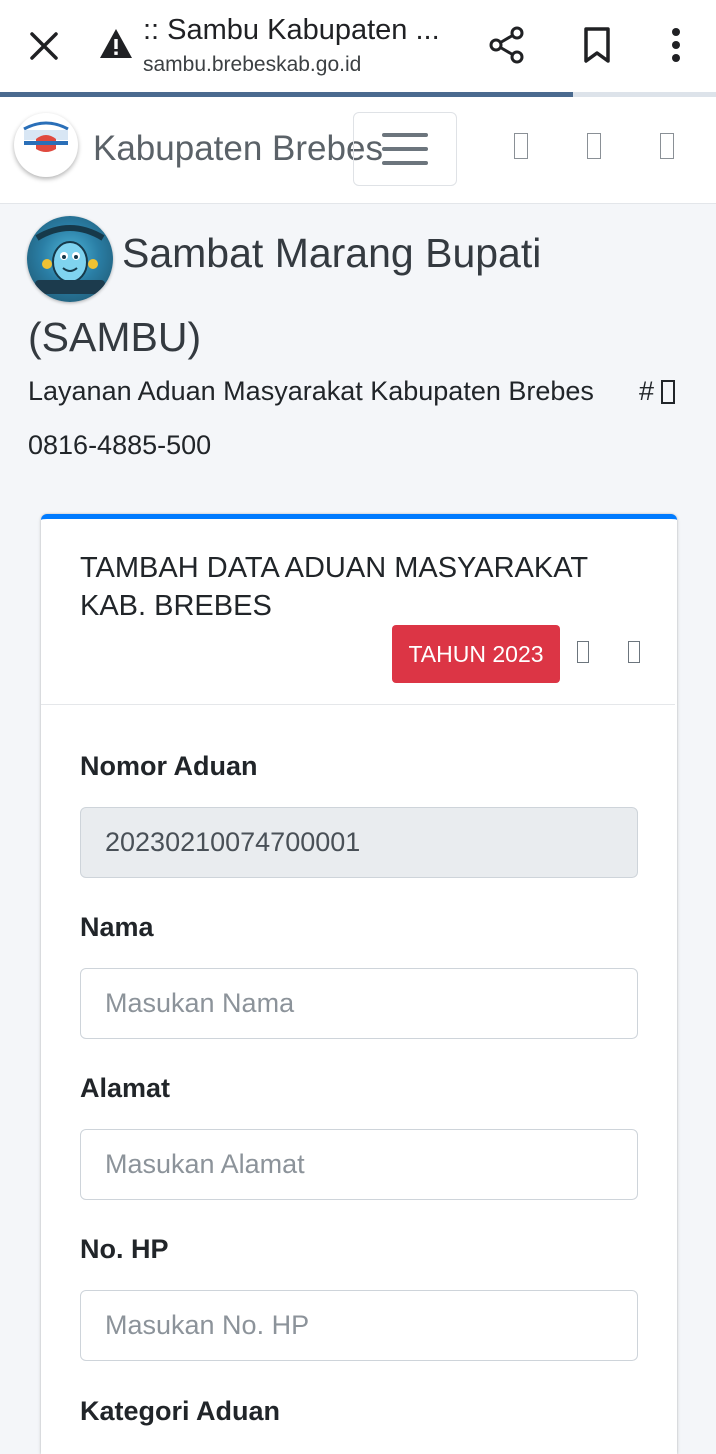  I want to click on card-title: TAMBAH DATA ADUAN MASYARAKAT KAB. BREBES, so click(334, 587).